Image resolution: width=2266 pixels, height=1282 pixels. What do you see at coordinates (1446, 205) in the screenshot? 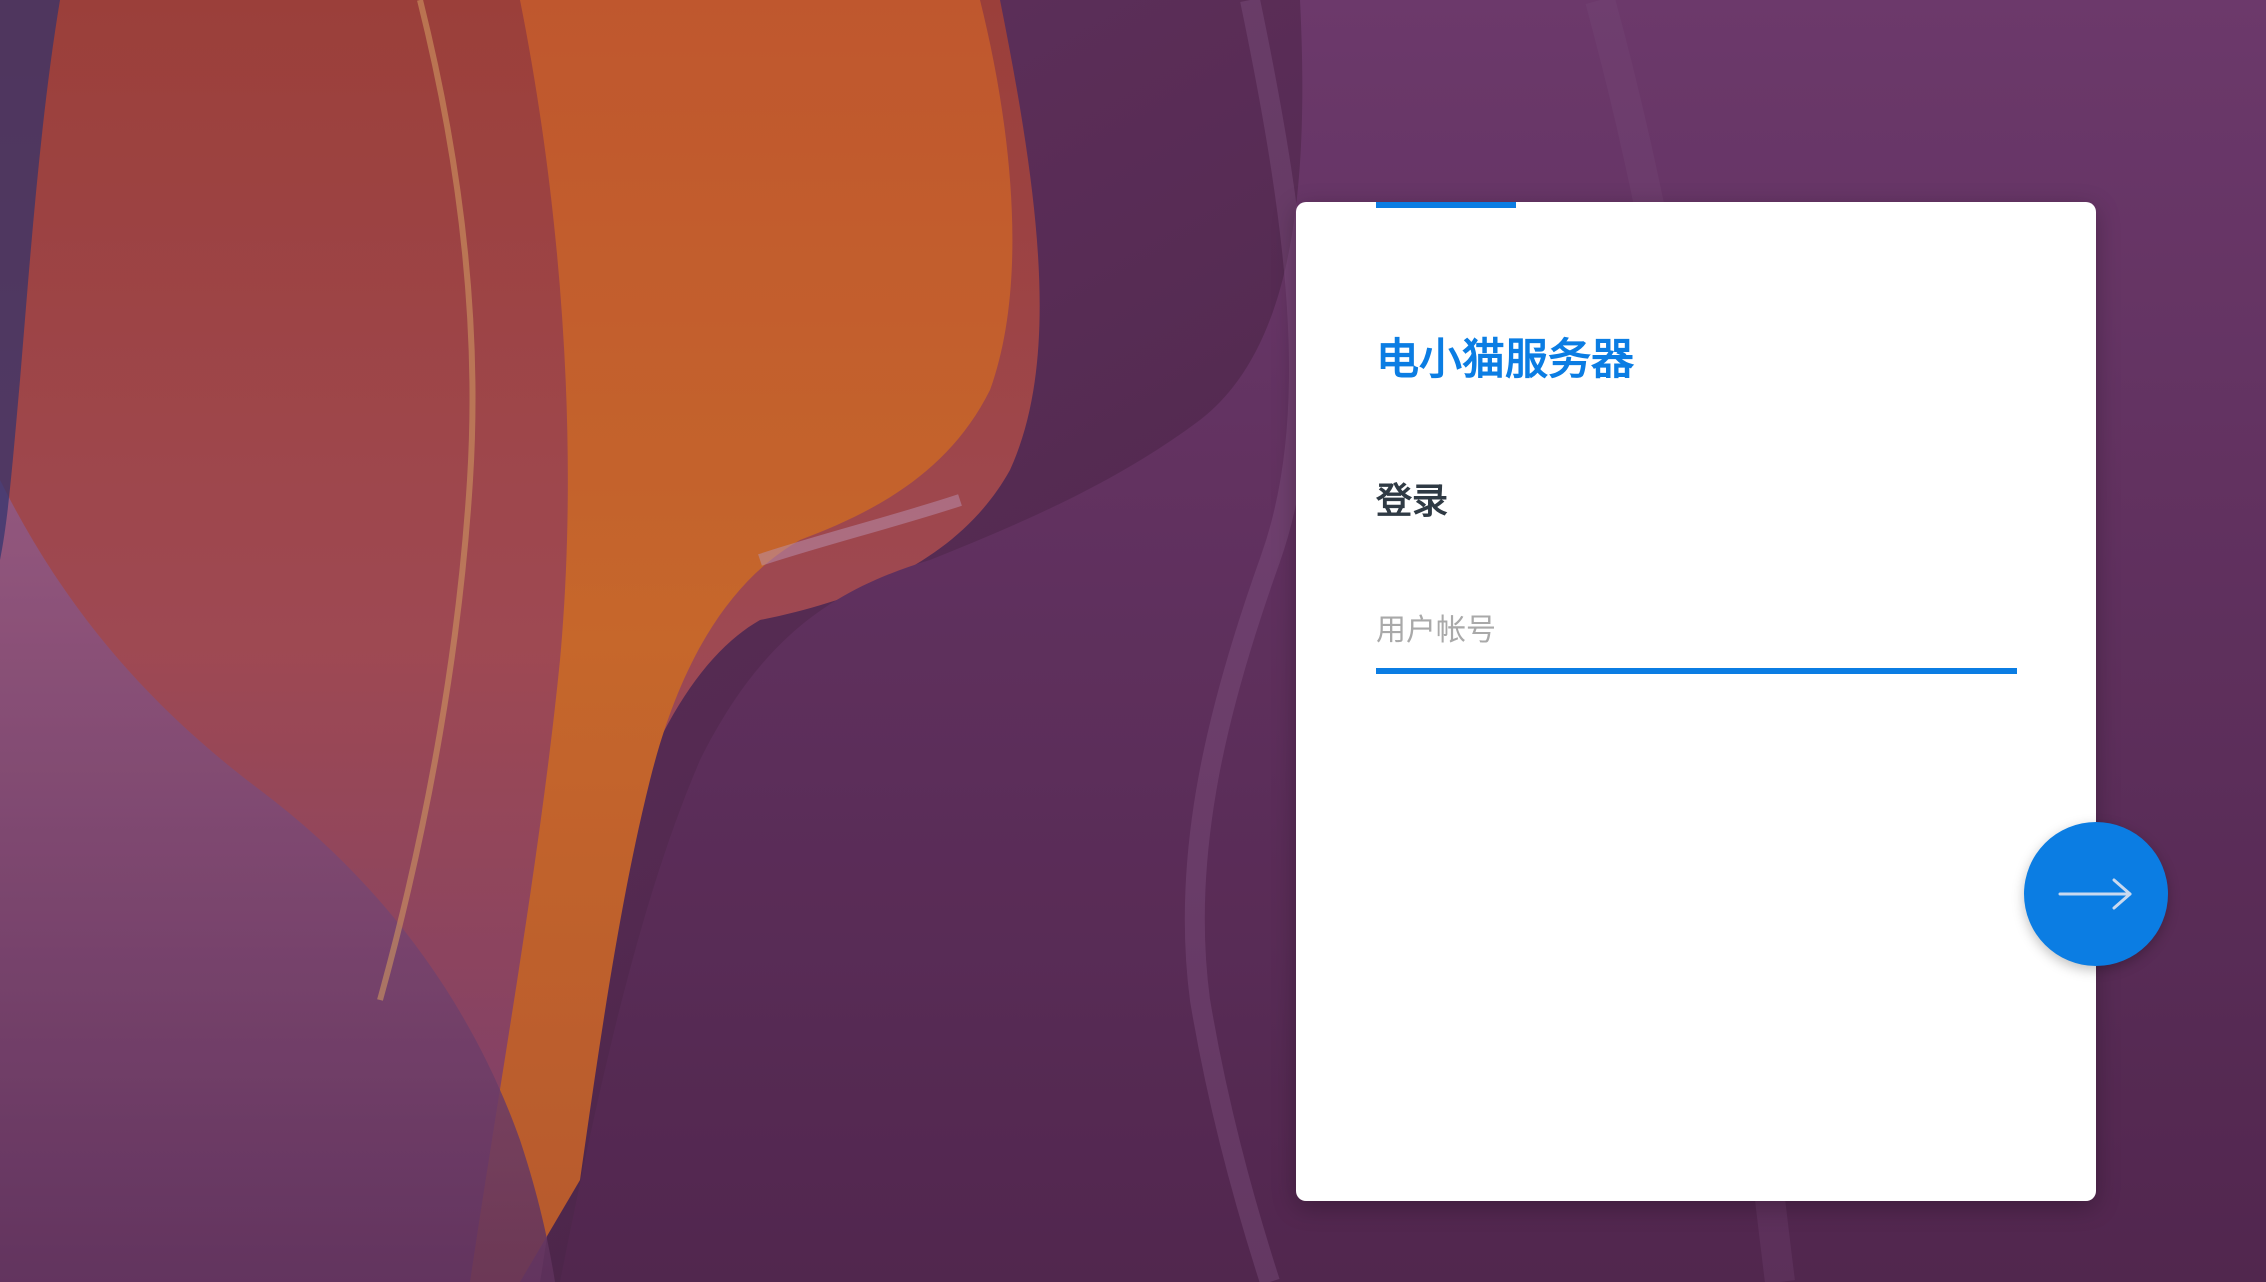
I see `card-accent-bar` at bounding box center [1446, 205].